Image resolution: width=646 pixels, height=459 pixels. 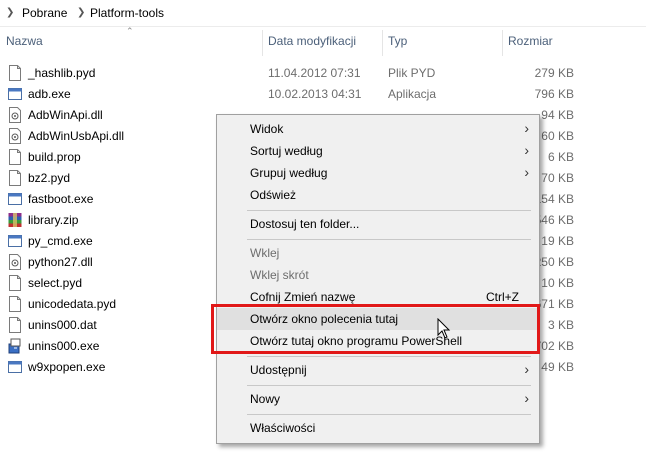 I want to click on menu-item-properties: Właściwości, so click(x=378, y=428).